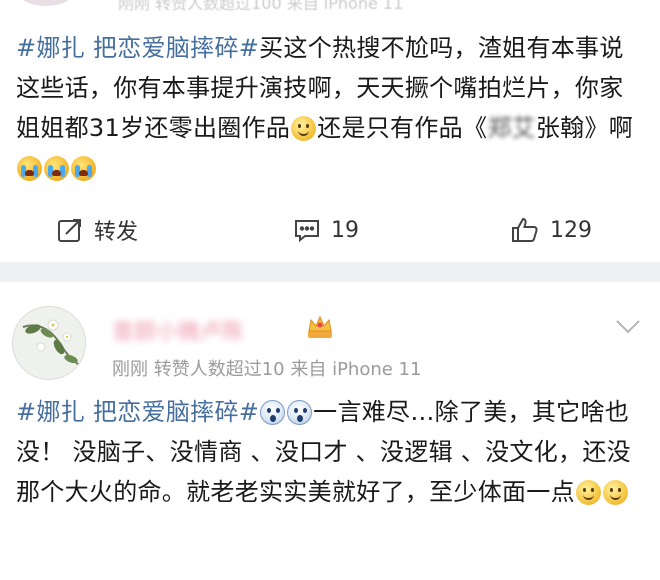 The image size is (660, 580). I want to click on post-2-username-redacted: 昔颜小微卢陈, so click(178, 332).